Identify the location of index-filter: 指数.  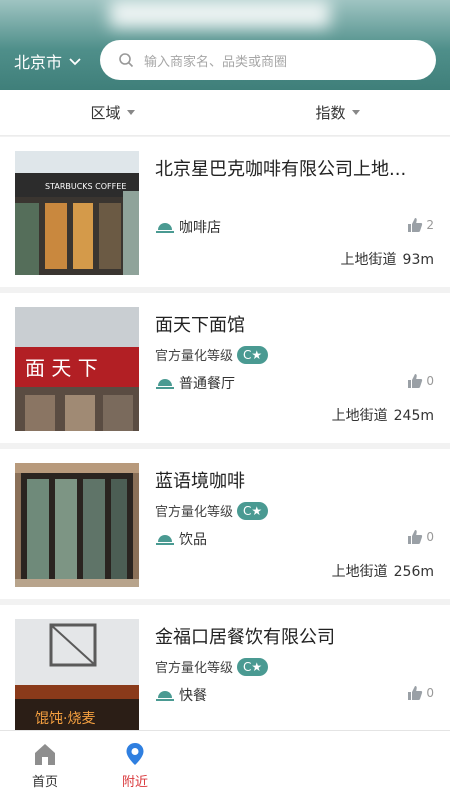
(337, 112).